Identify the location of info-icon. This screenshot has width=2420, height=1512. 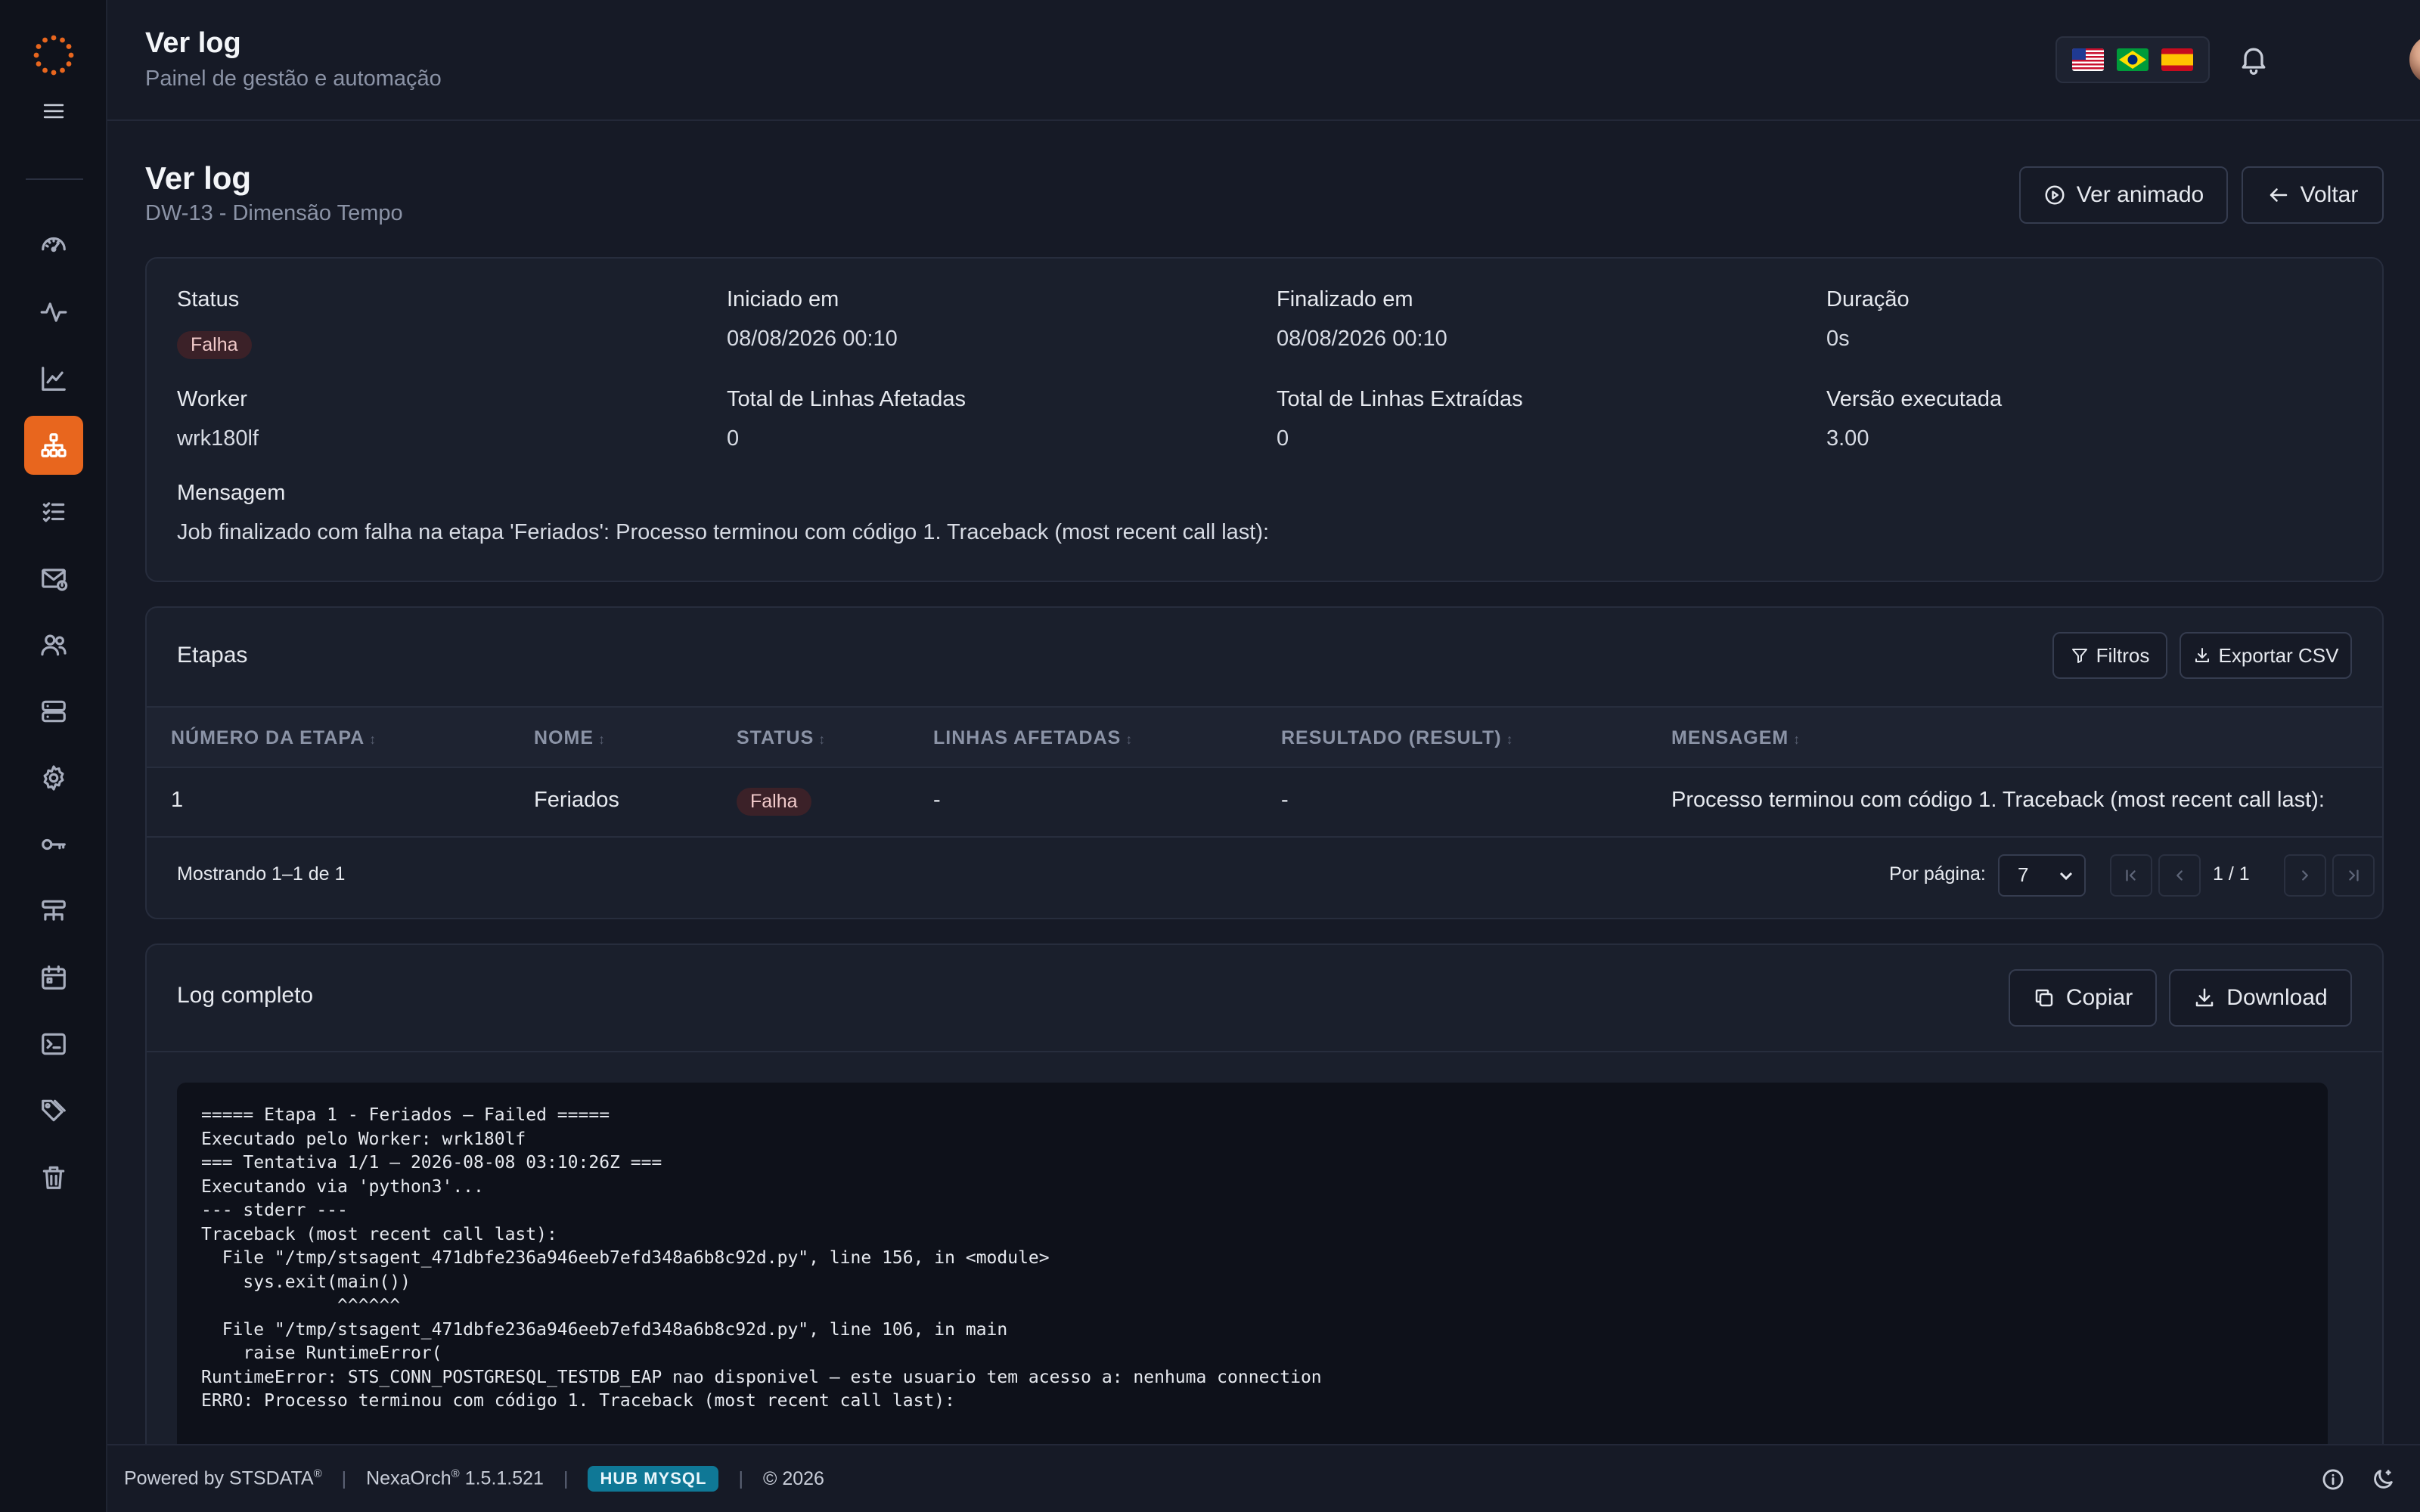
(2333, 1479).